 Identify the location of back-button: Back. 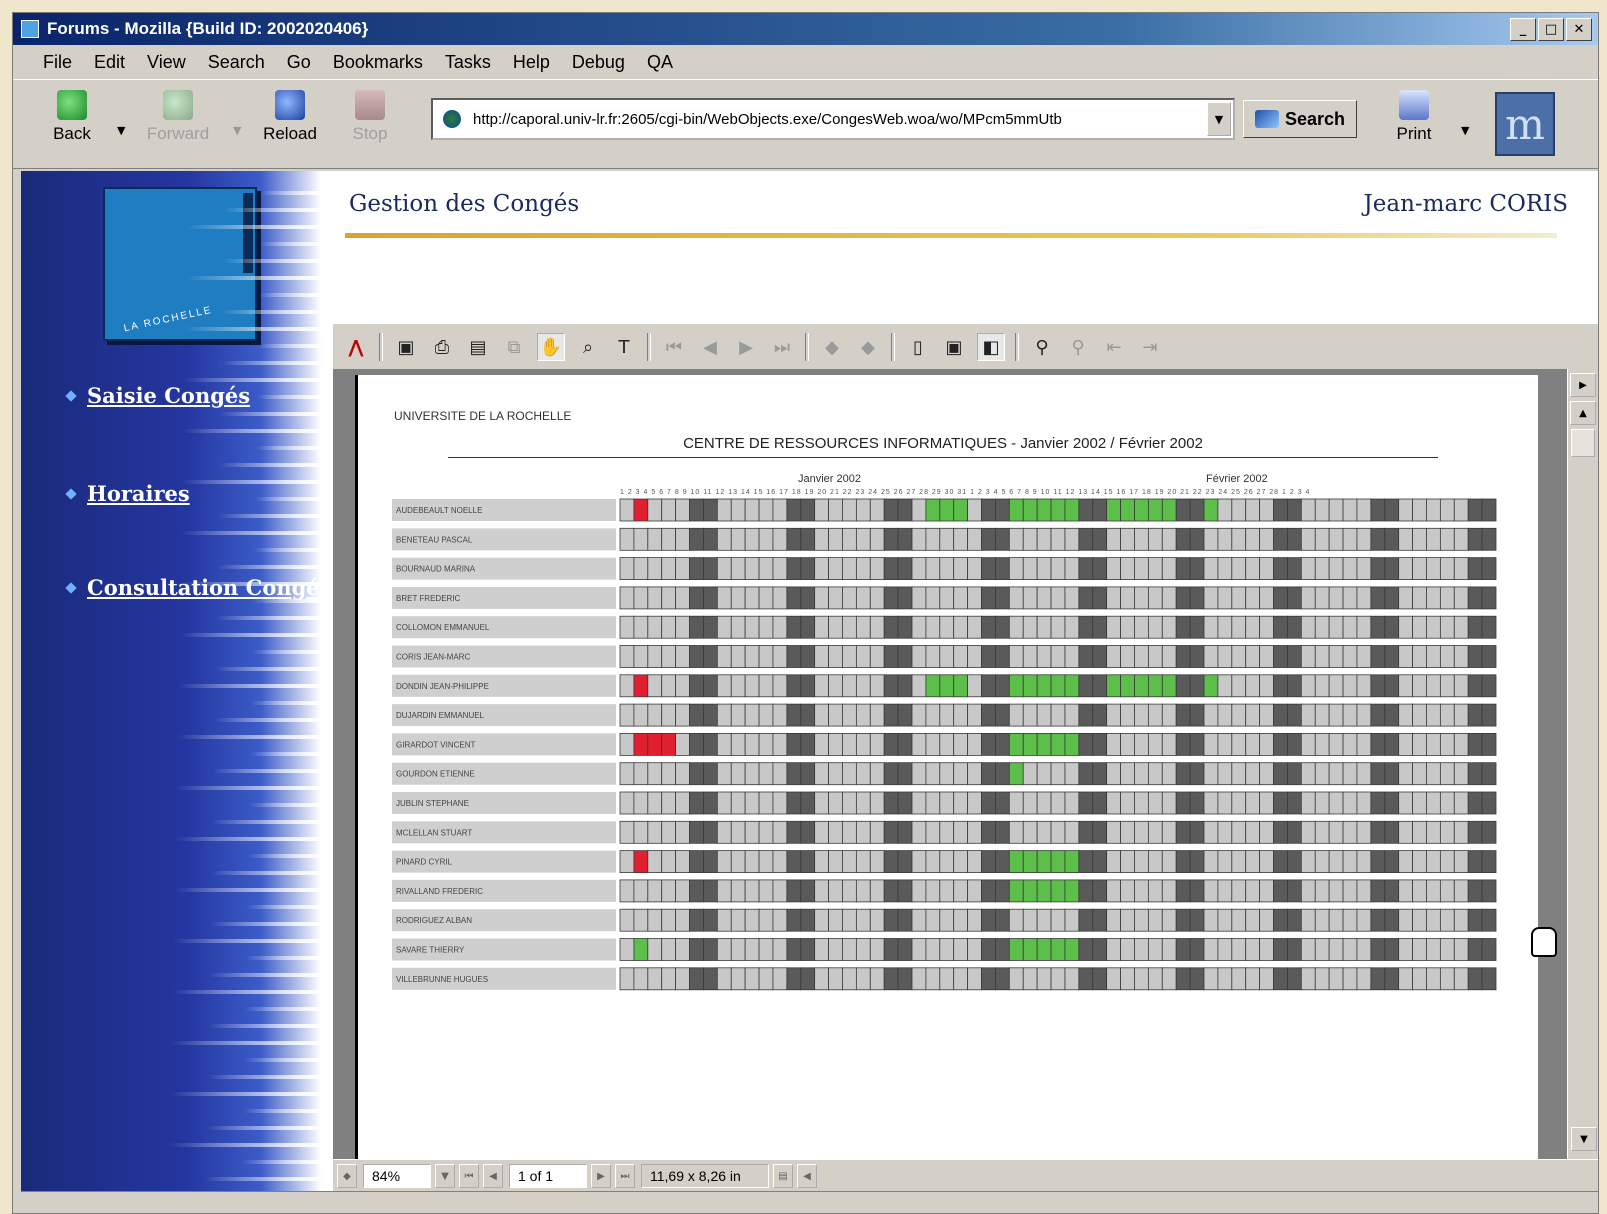
(72, 117).